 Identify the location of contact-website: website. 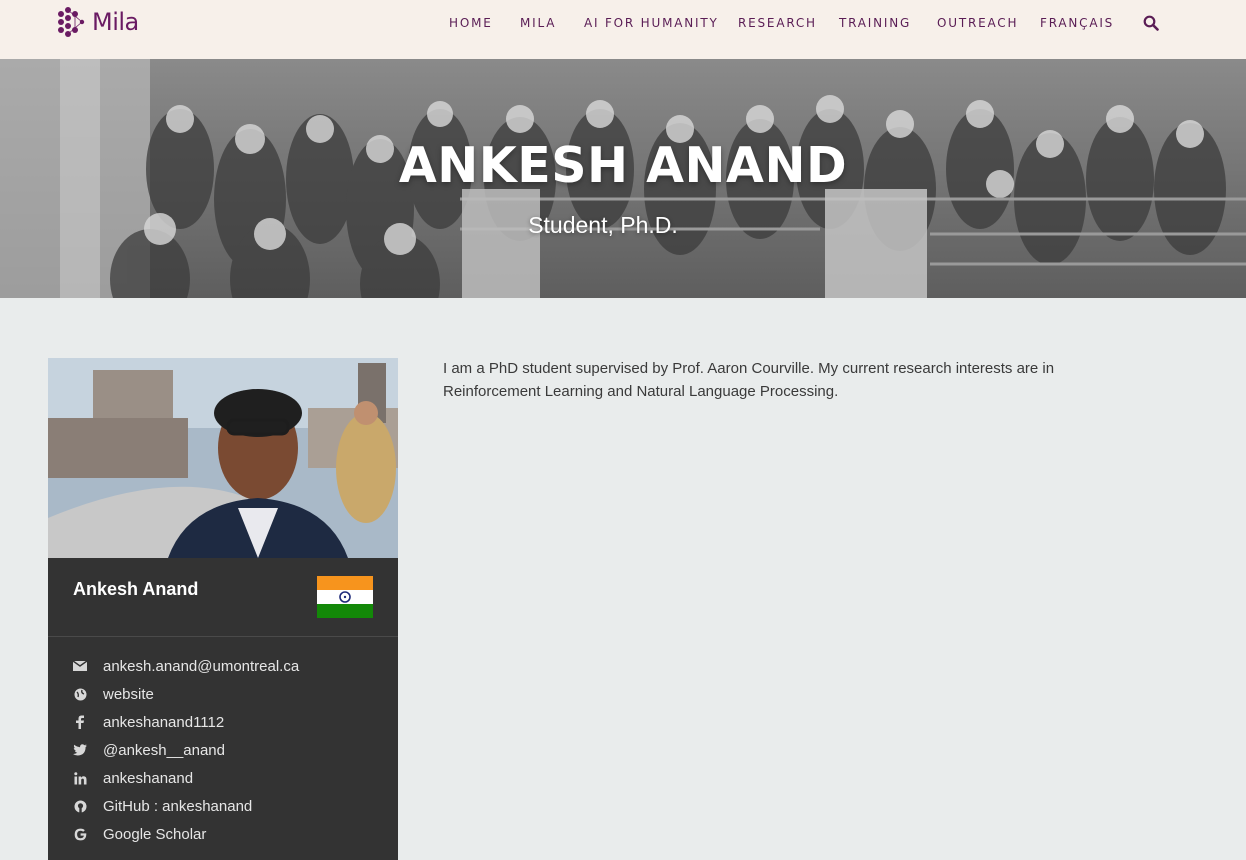
(113, 694).